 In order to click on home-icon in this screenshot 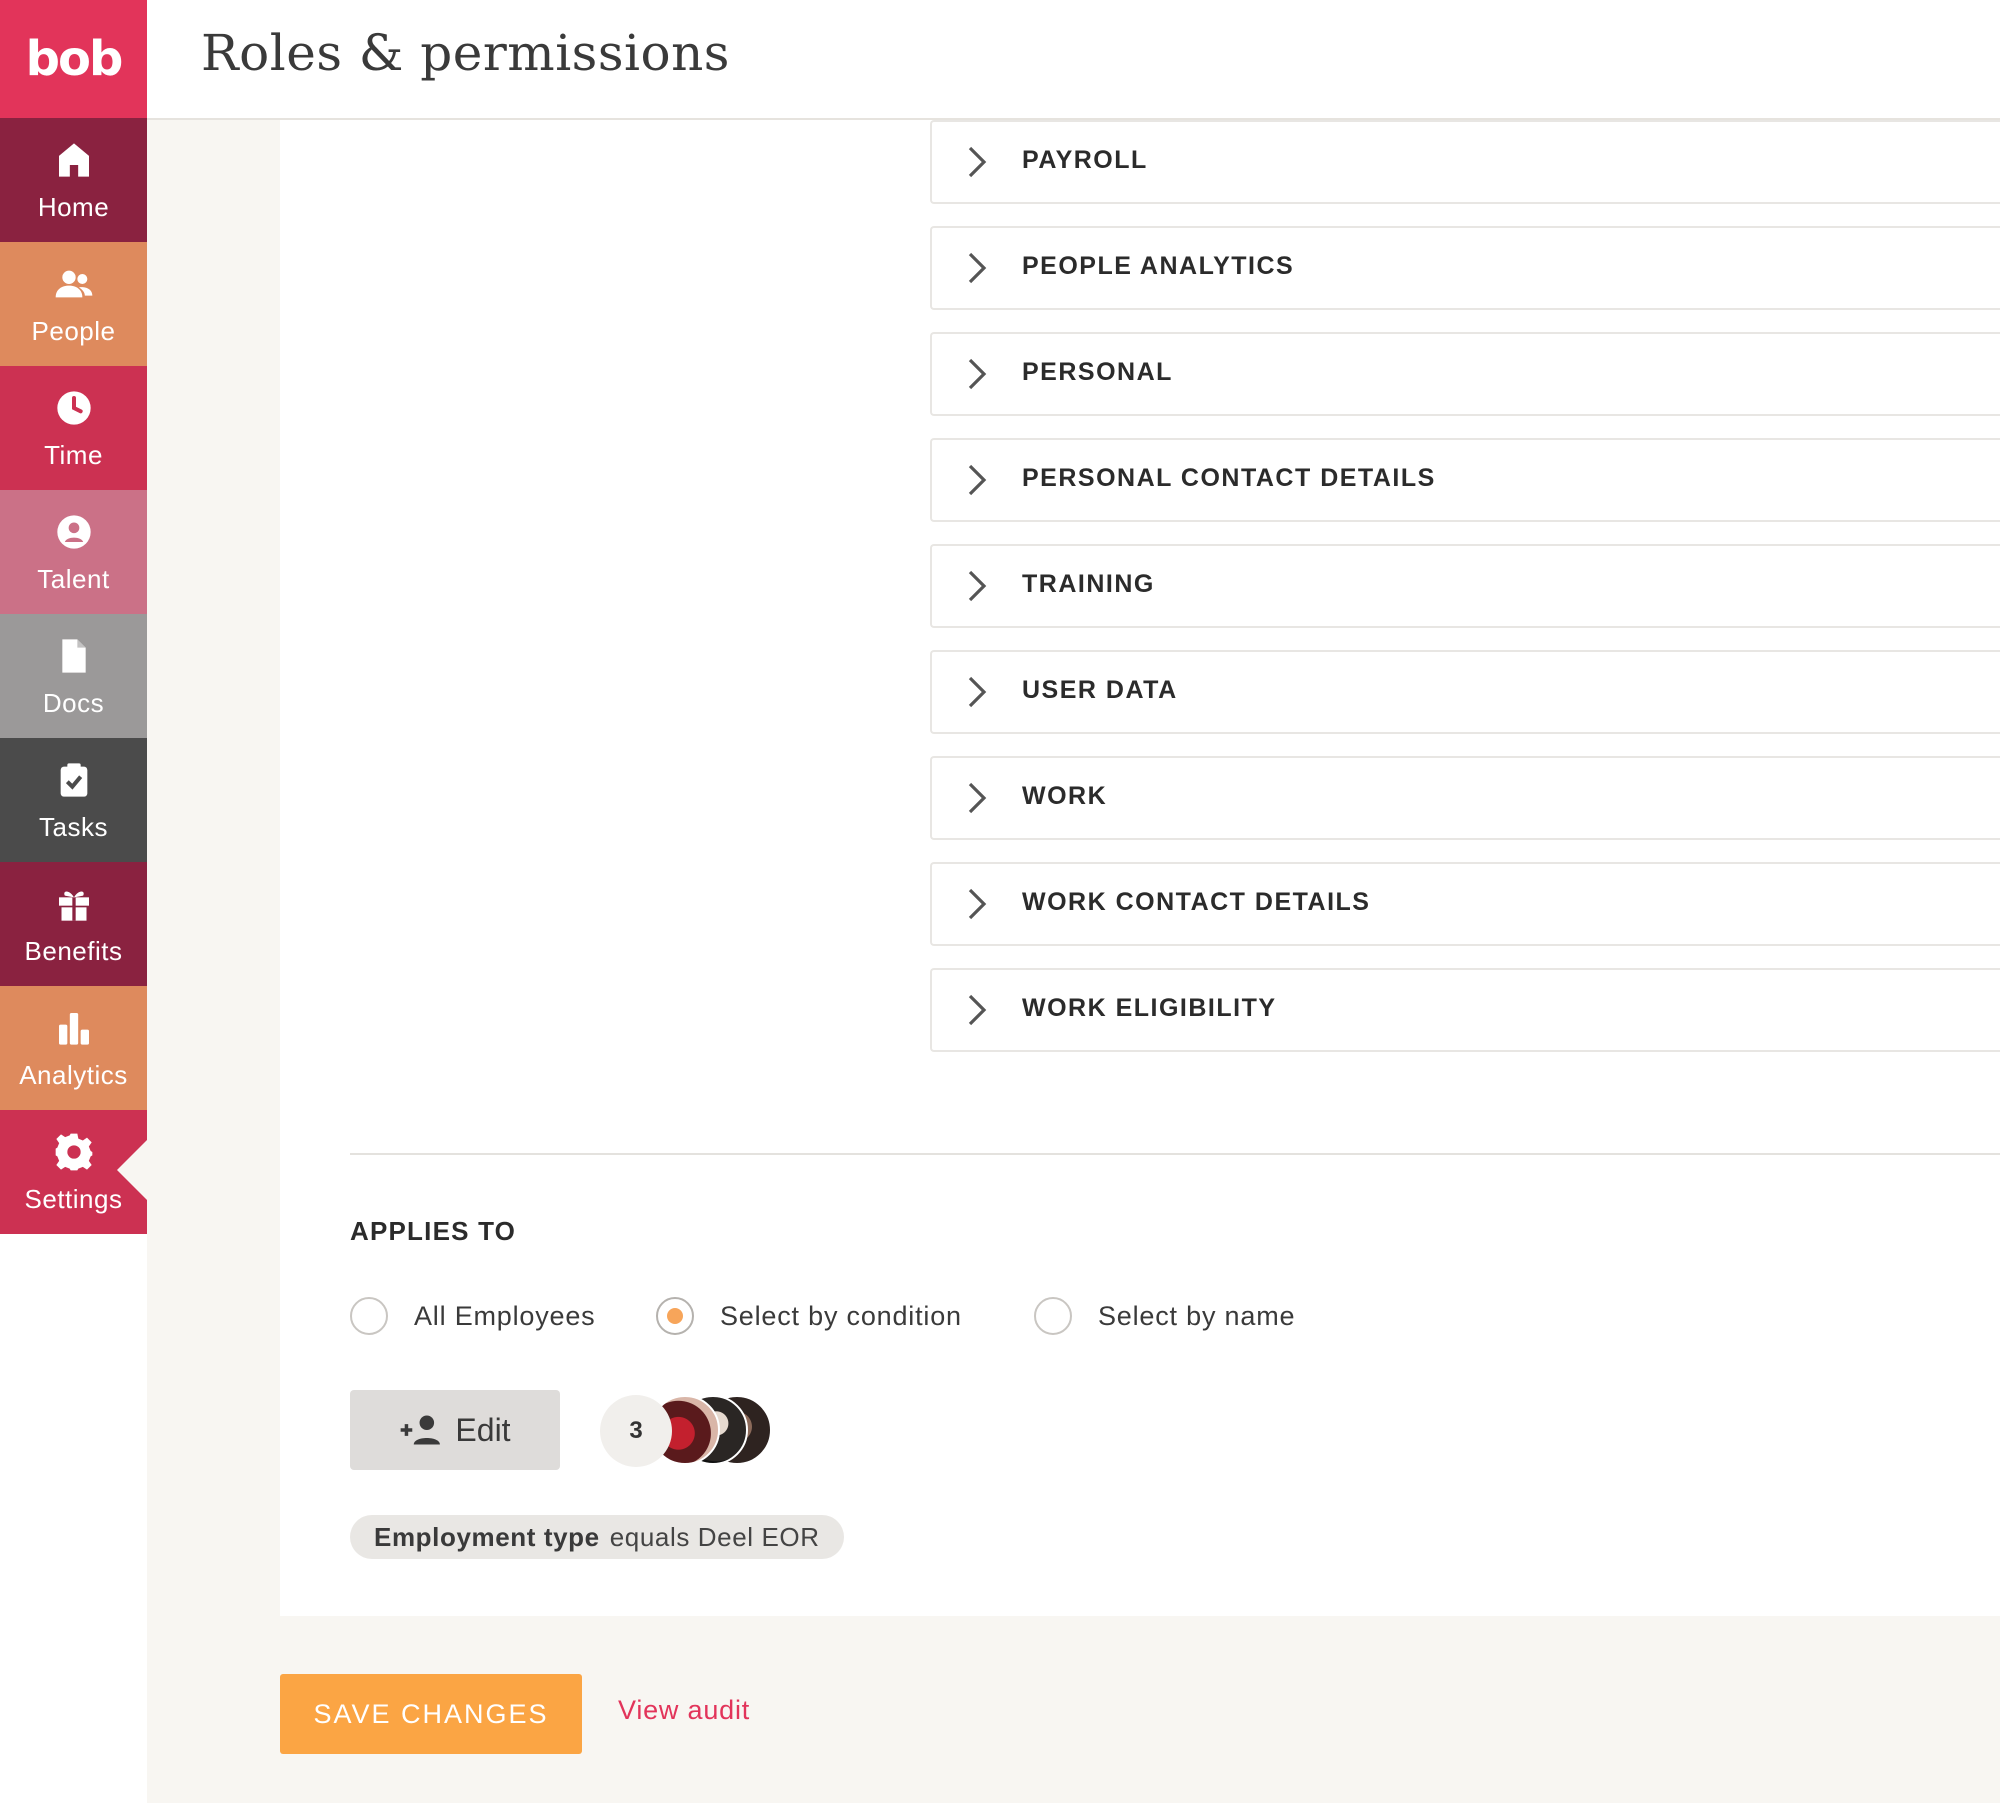, I will do `click(73, 160)`.